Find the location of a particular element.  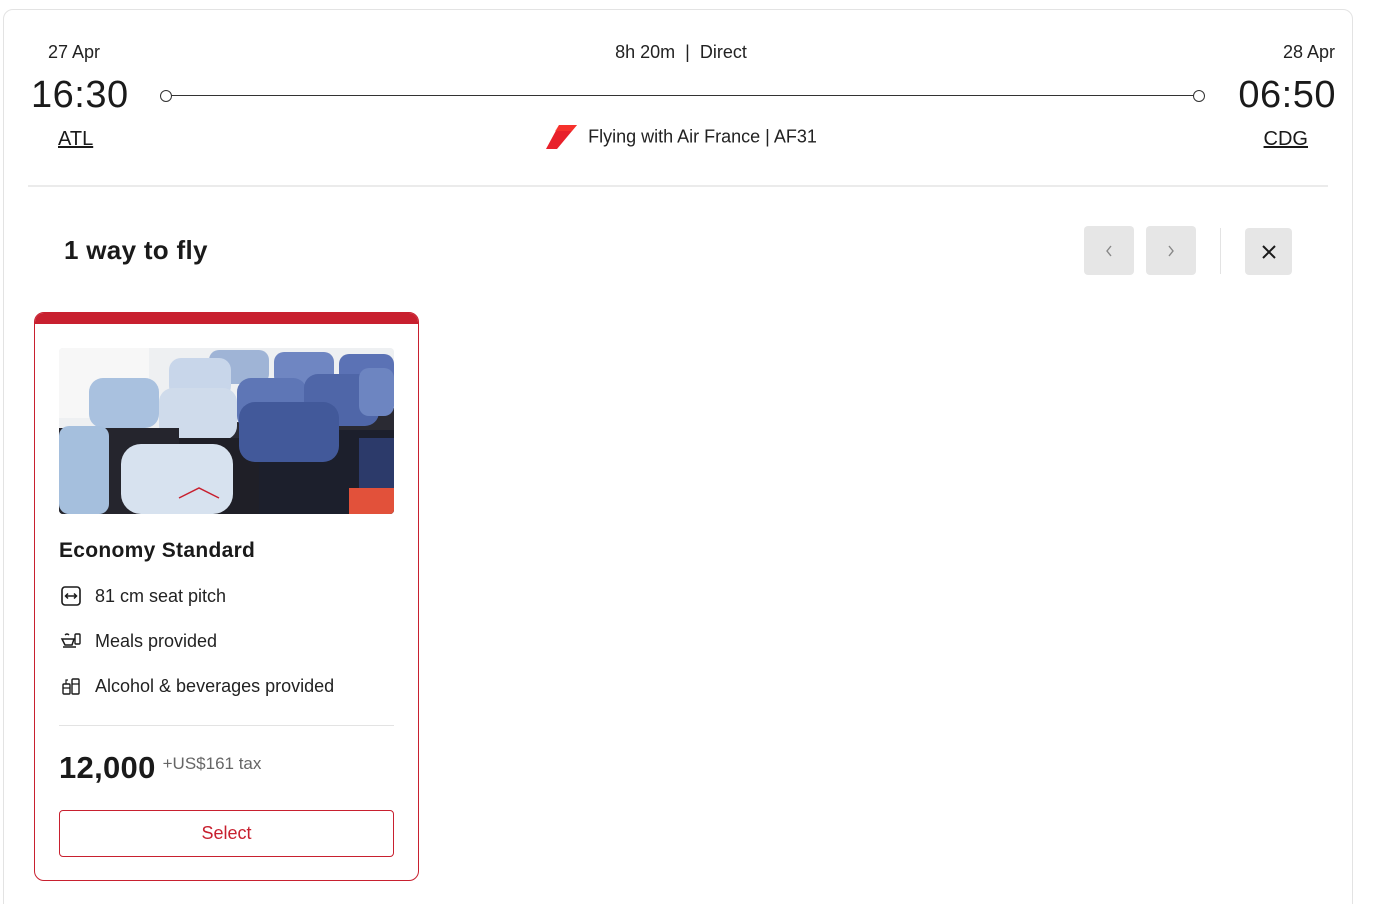

meal-icon is located at coordinates (71, 641).